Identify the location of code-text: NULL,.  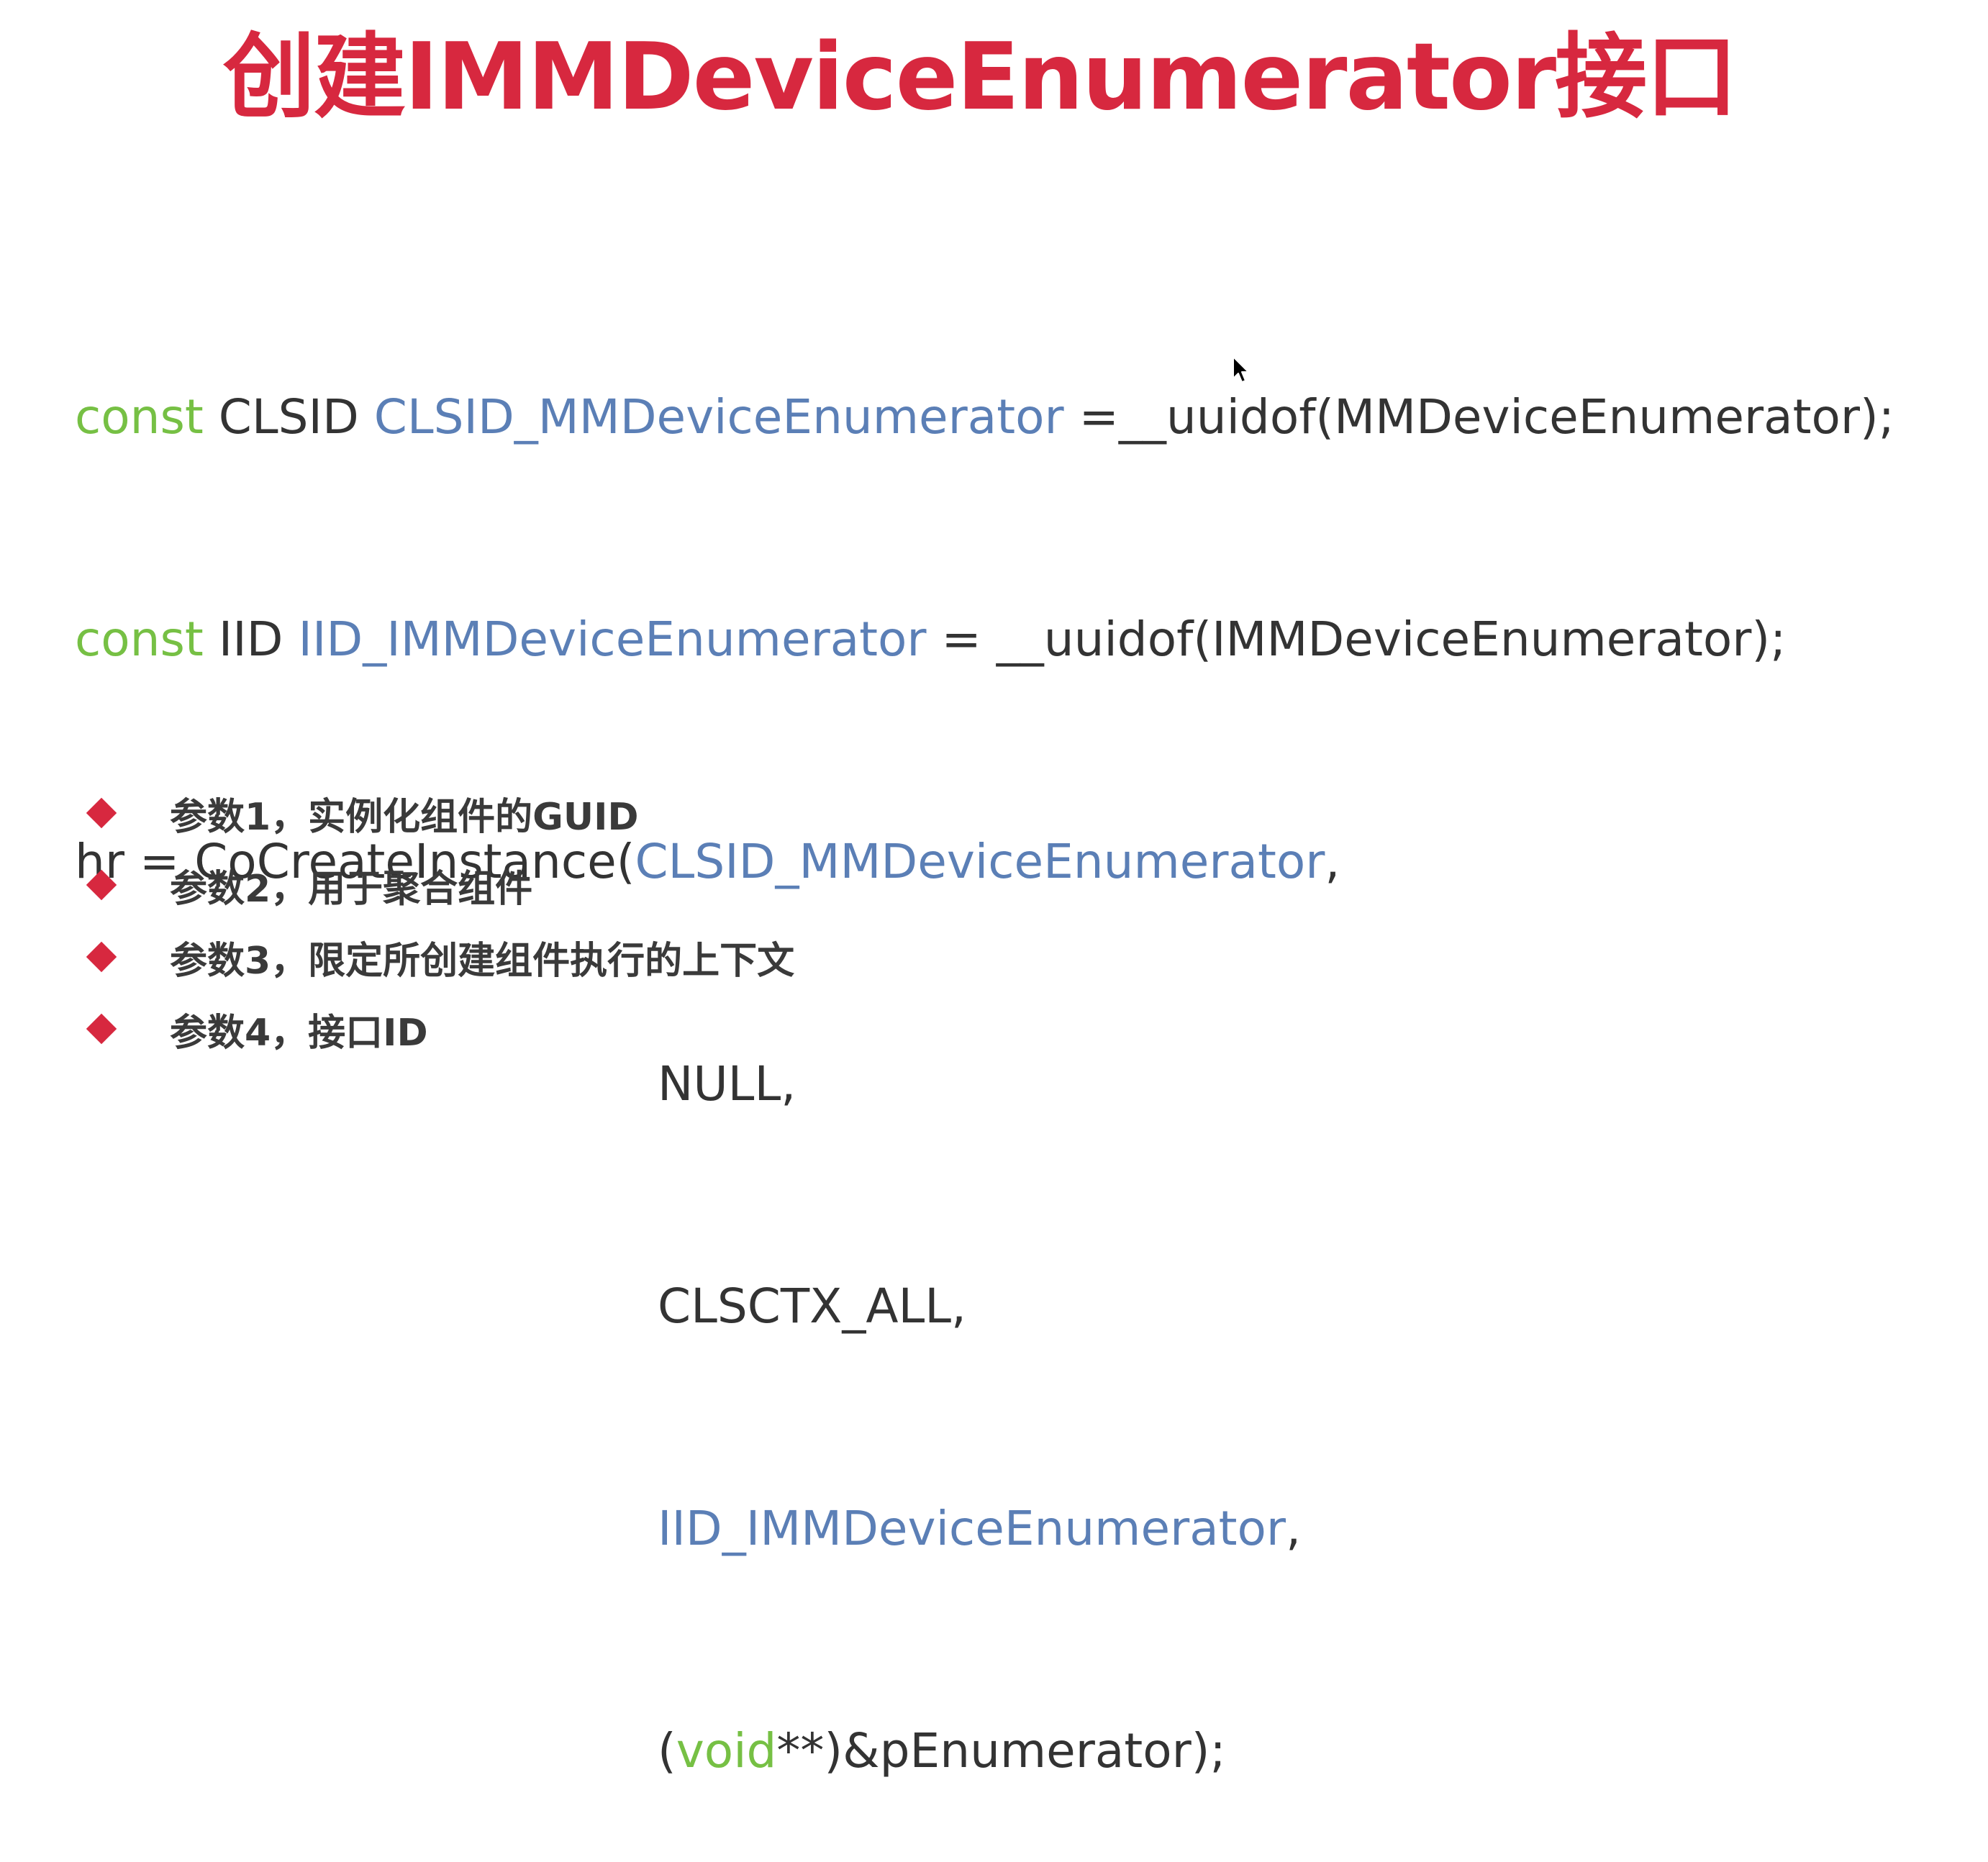
(727, 1084).